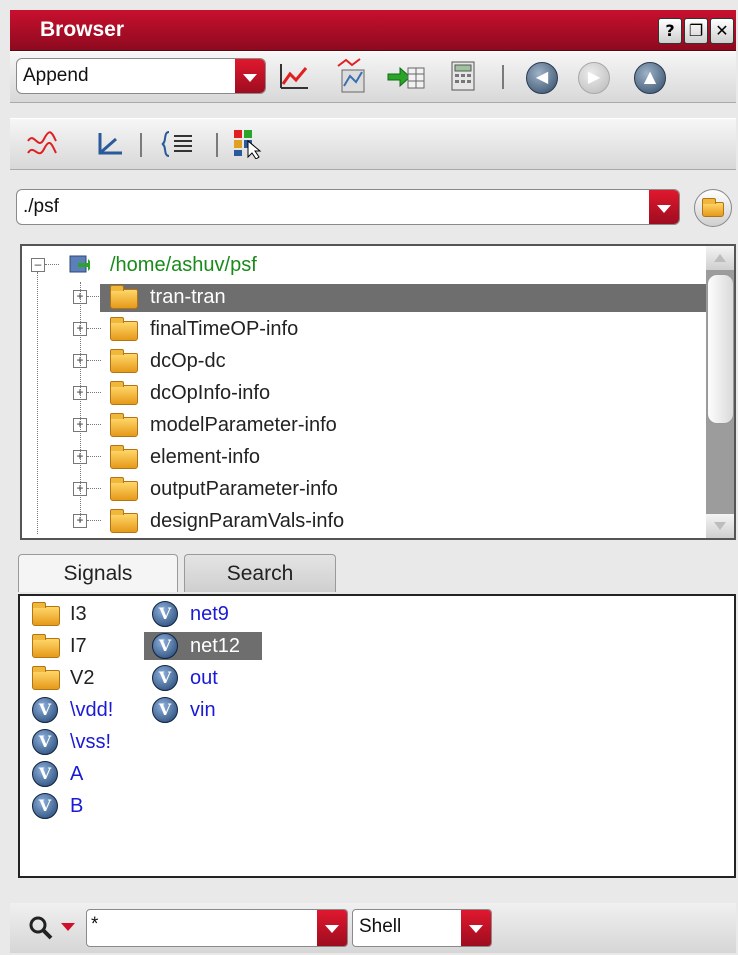 The width and height of the screenshot is (738, 955). I want to click on folder-open-icon, so click(713, 207).